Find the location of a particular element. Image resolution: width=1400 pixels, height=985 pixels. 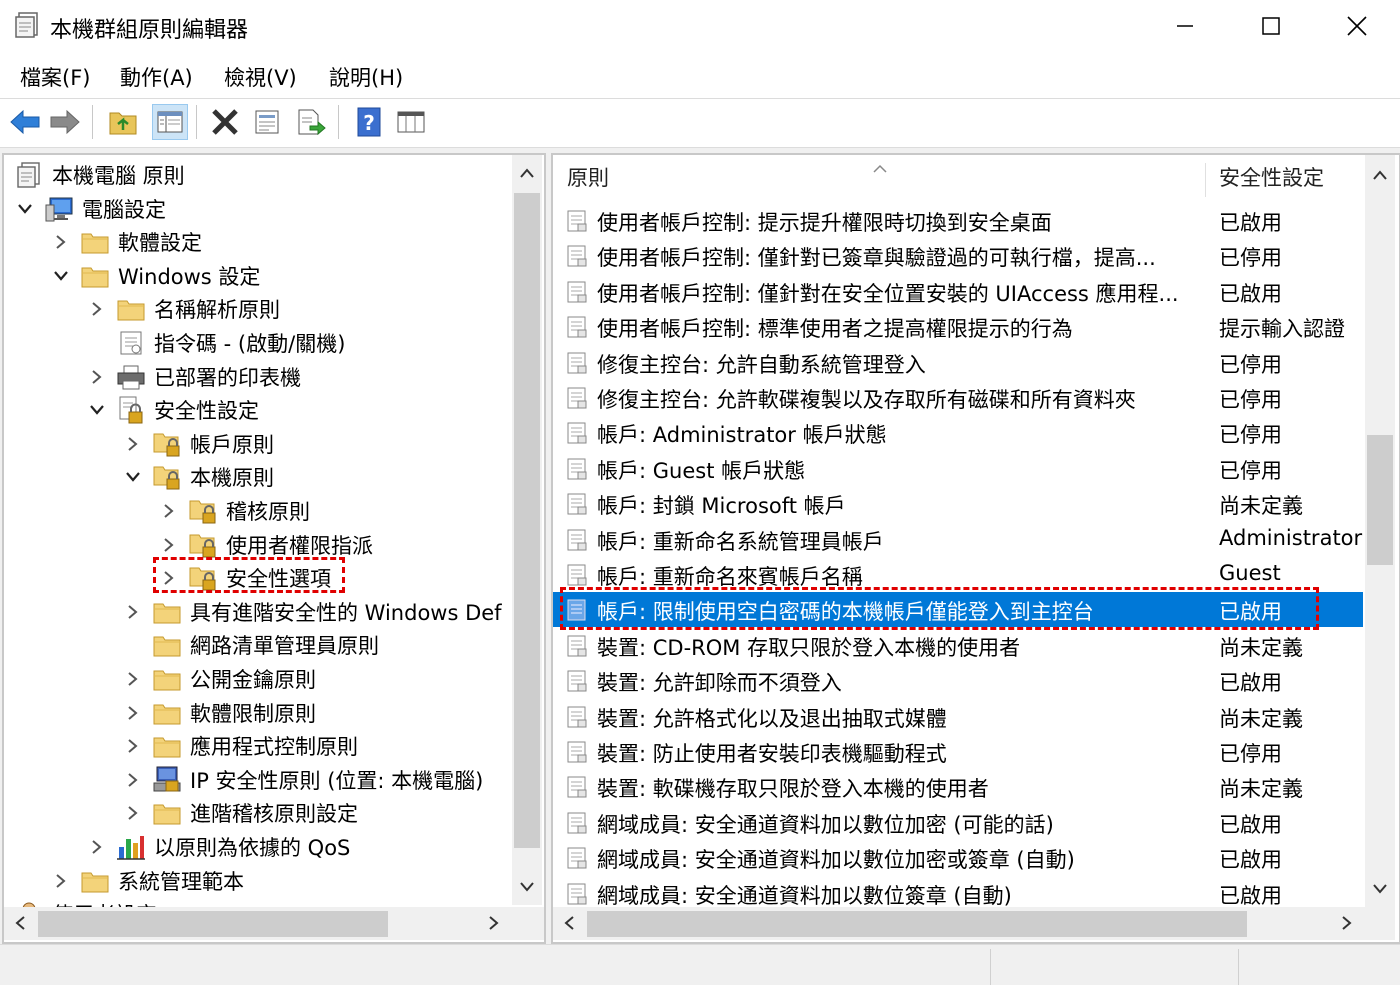

console-view-button is located at coordinates (411, 122).